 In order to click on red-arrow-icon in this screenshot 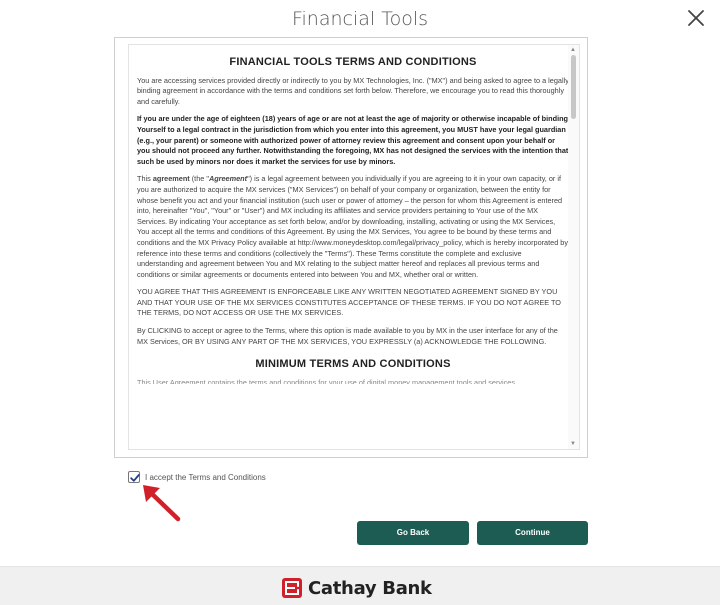, I will do `click(162, 503)`.